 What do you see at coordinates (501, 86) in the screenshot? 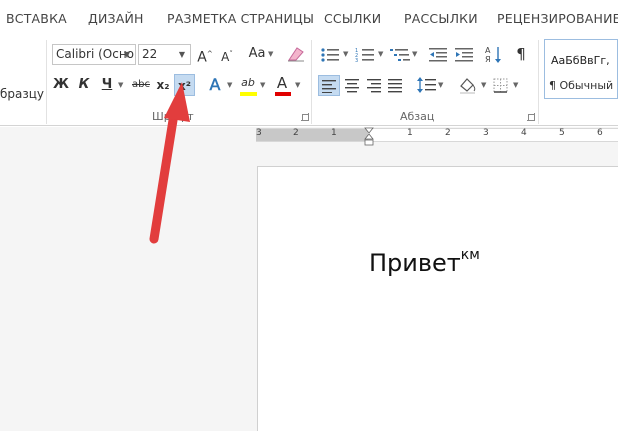
I see `borders-icon` at bounding box center [501, 86].